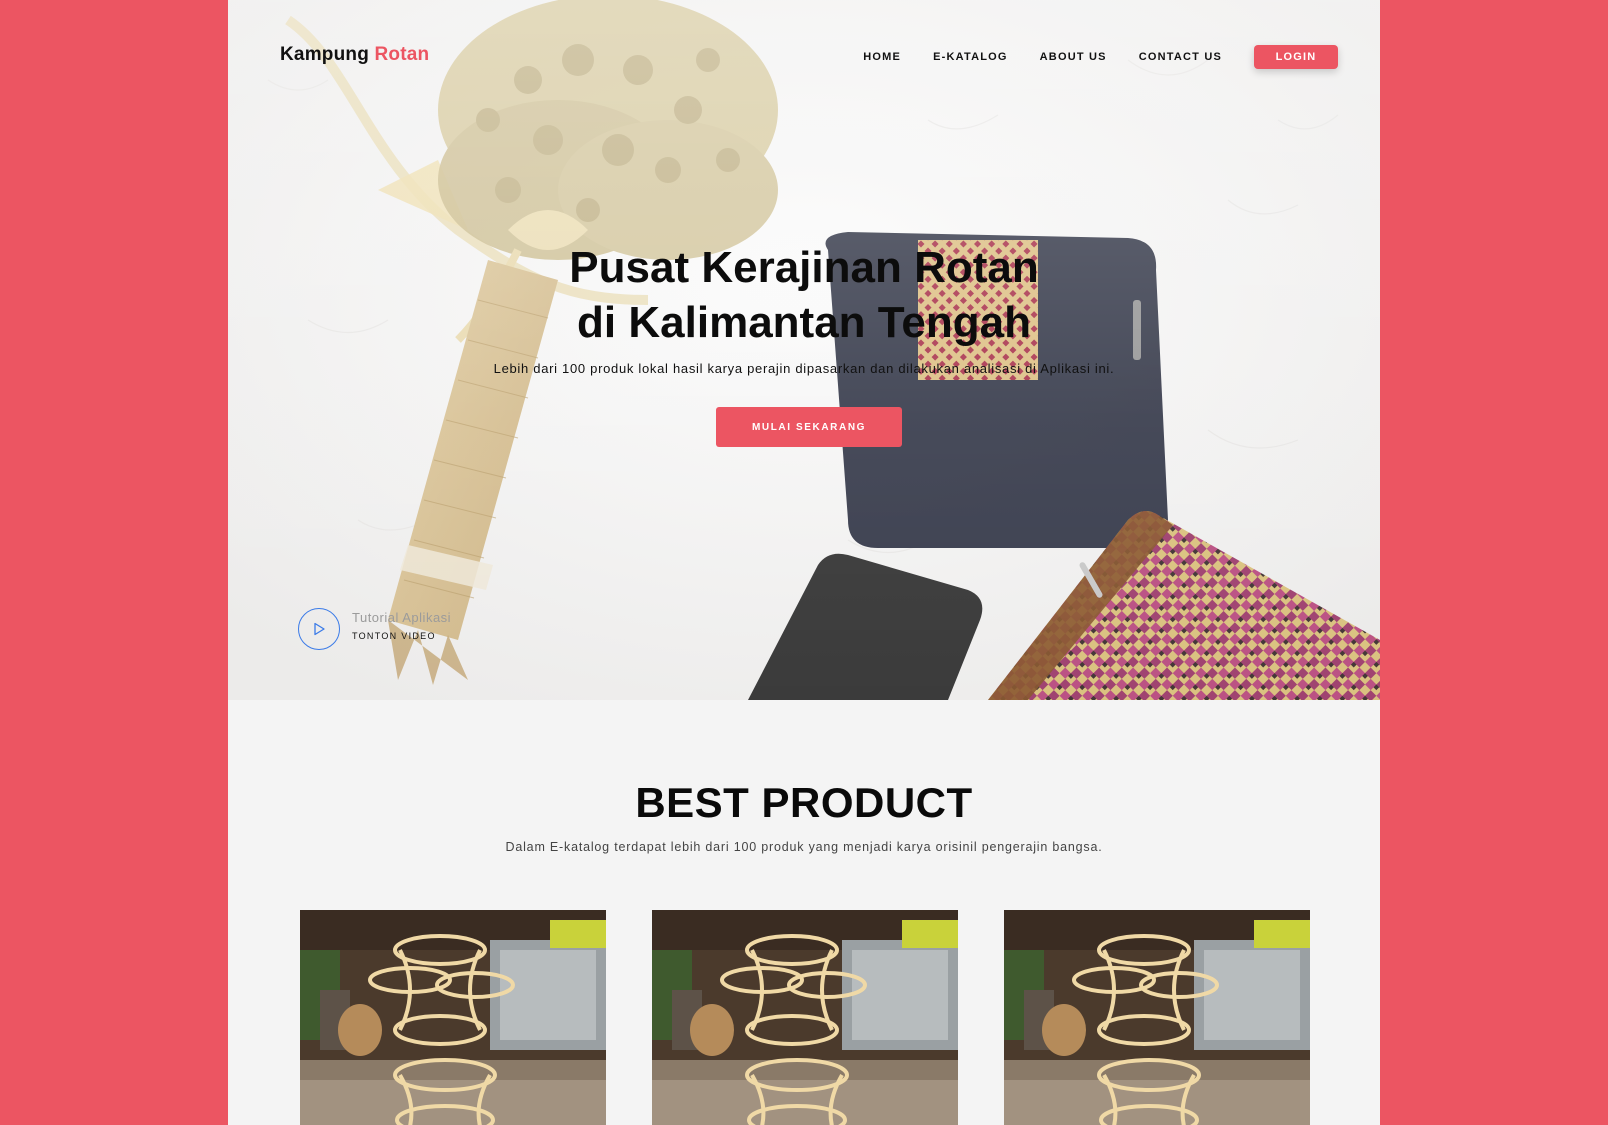 The image size is (1608, 1125). What do you see at coordinates (809, 427) in the screenshot?
I see `start-now-button: MULAI SEKARANG` at bounding box center [809, 427].